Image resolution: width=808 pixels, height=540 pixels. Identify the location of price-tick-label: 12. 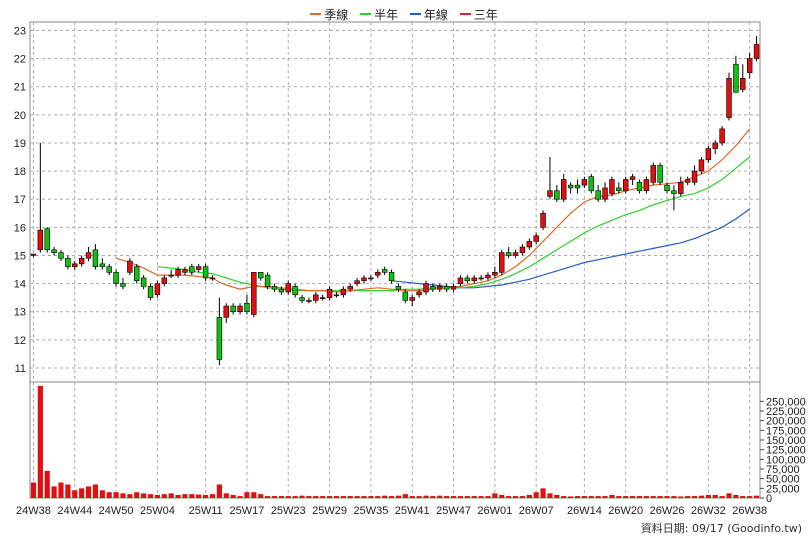
(20, 341).